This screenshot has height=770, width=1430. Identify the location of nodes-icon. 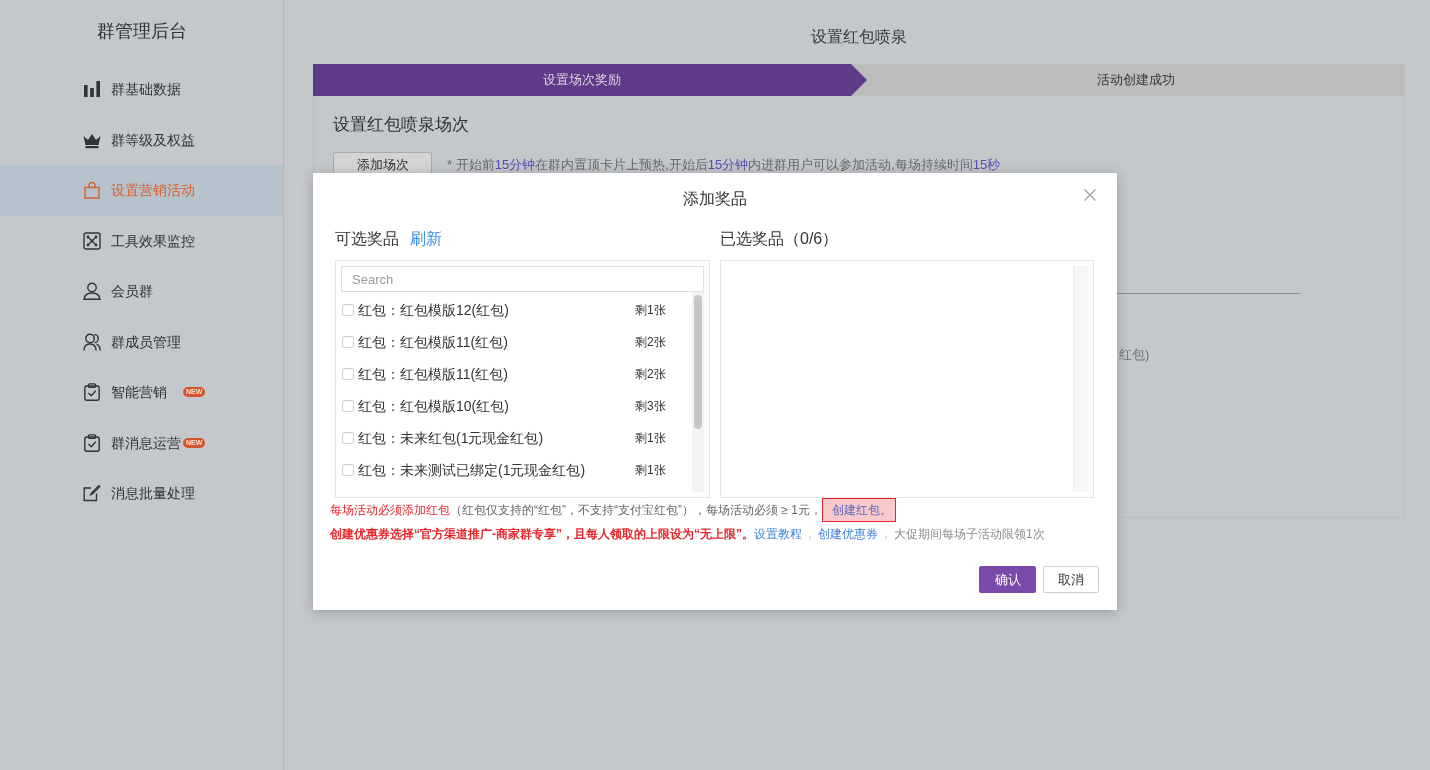
(92, 240).